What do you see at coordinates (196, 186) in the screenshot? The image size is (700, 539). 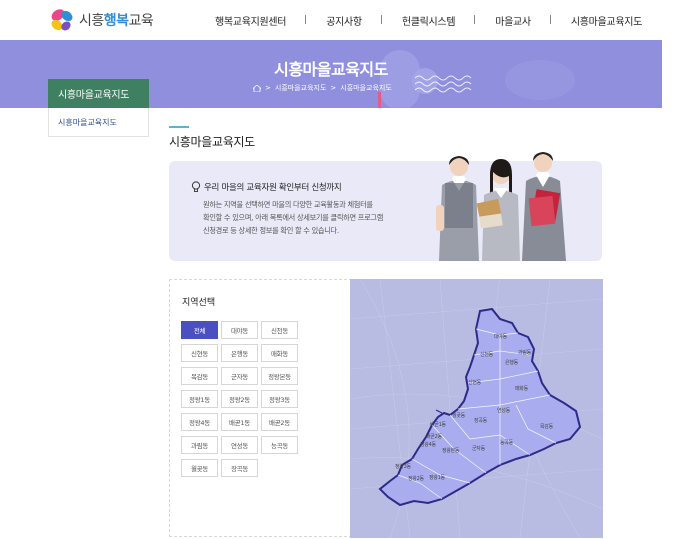 I see `lightbulb-icon` at bounding box center [196, 186].